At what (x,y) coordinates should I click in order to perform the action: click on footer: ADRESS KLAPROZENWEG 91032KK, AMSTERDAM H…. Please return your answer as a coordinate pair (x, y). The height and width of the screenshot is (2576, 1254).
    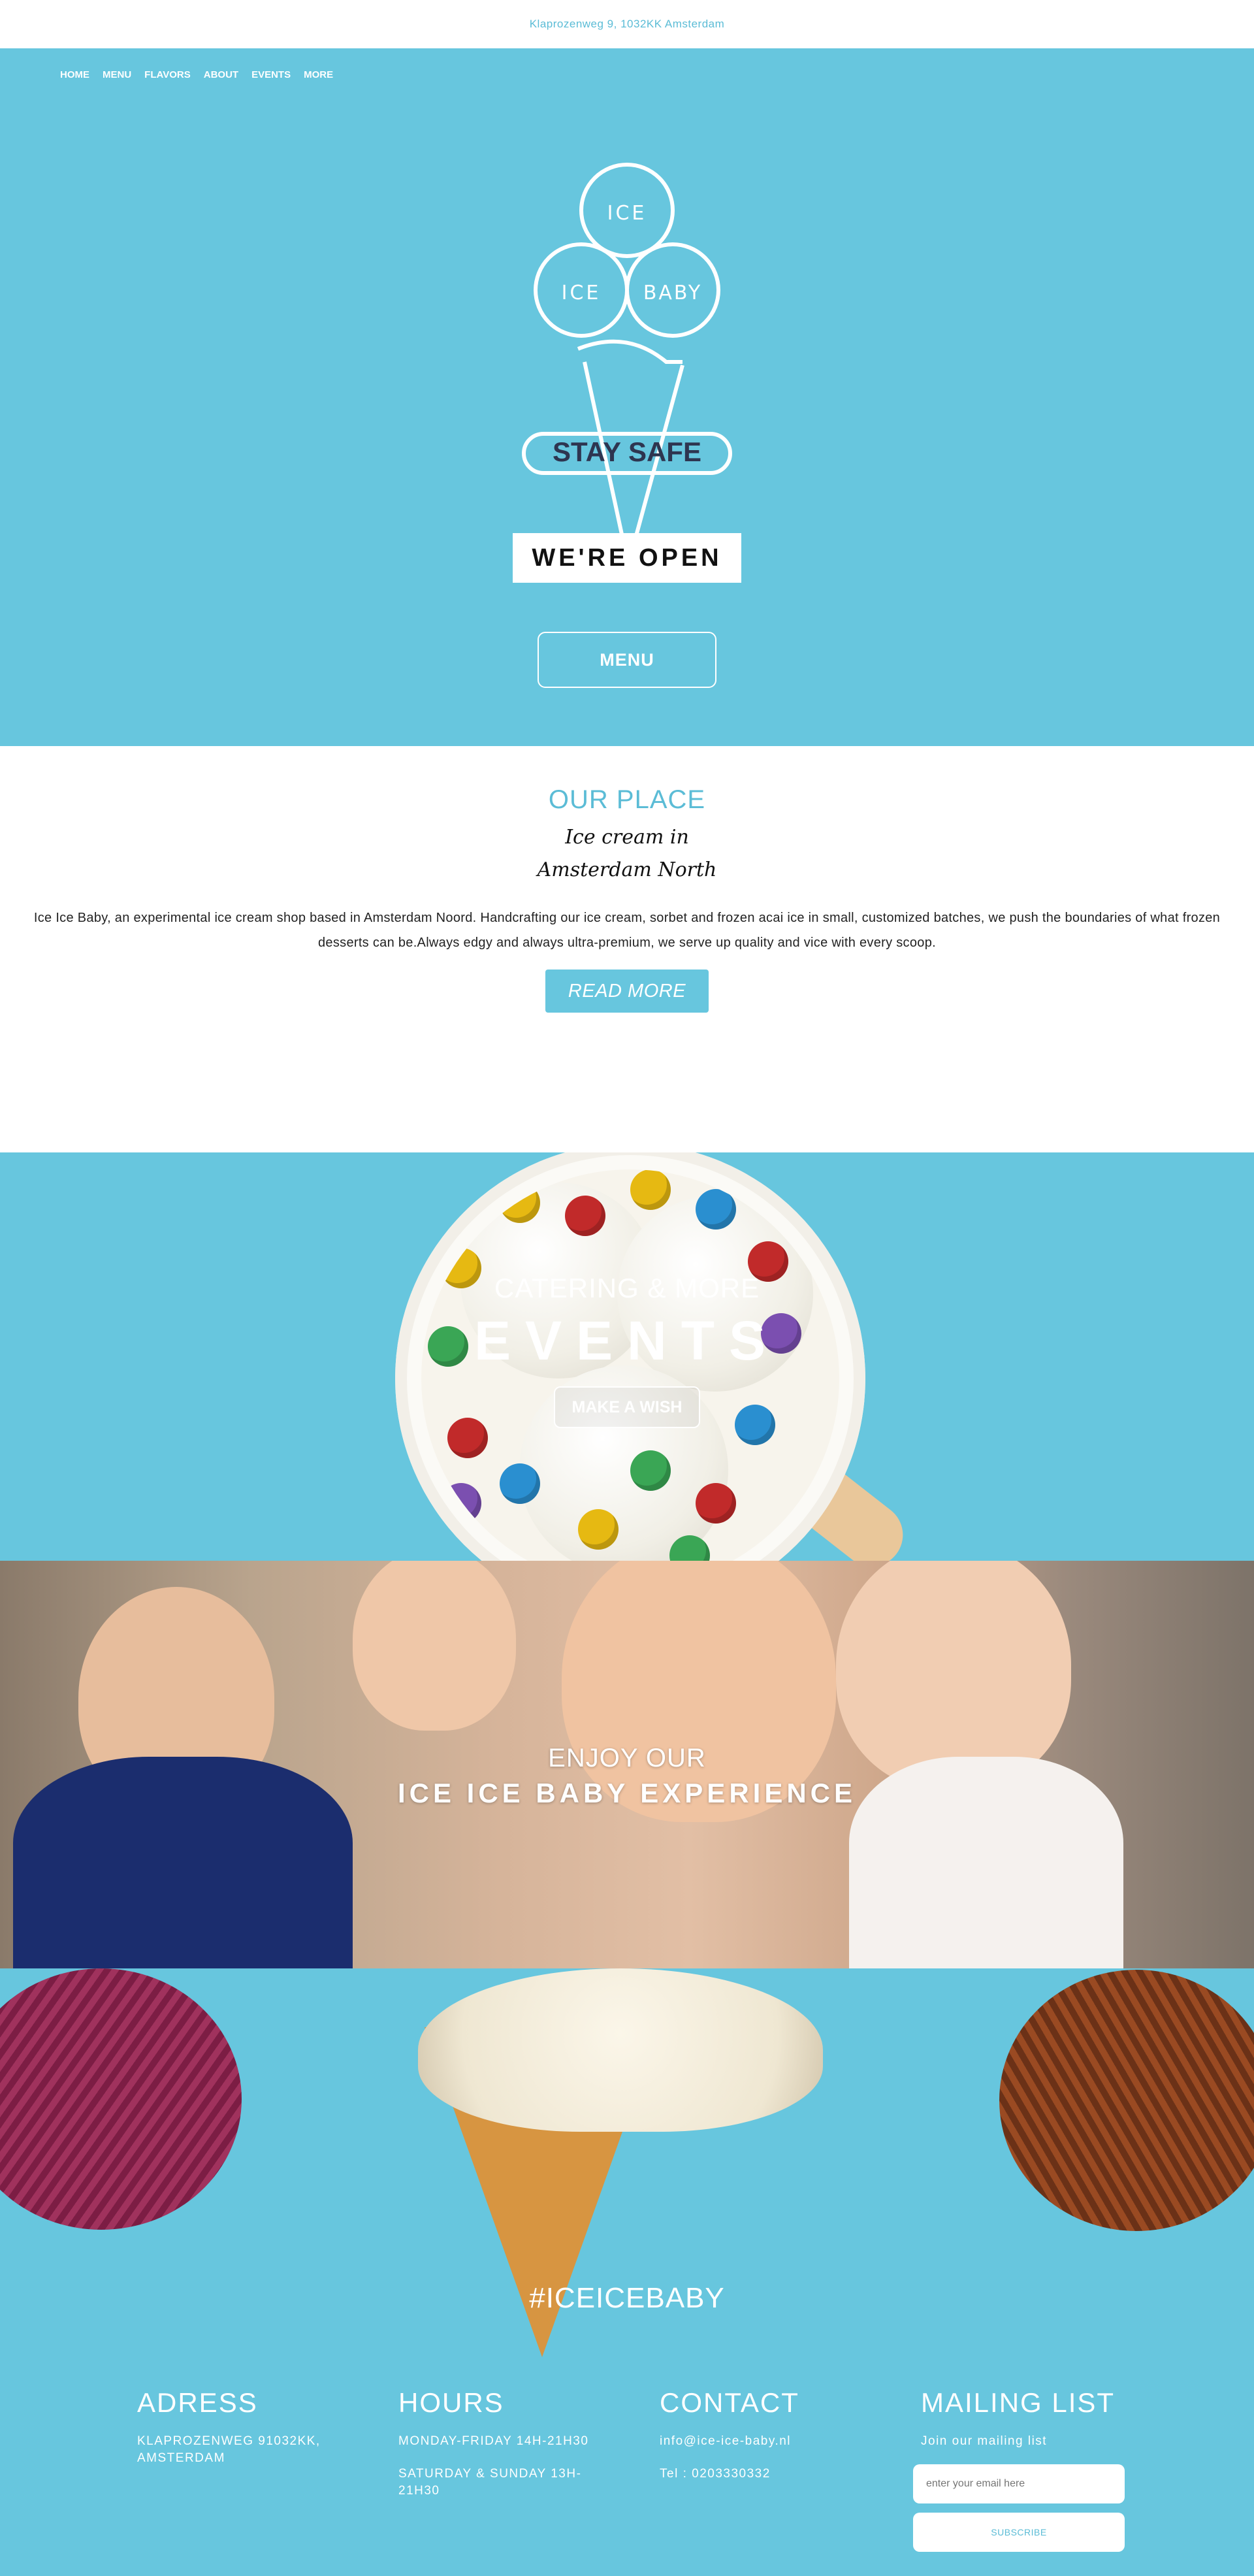
    Looking at the image, I should click on (627, 2466).